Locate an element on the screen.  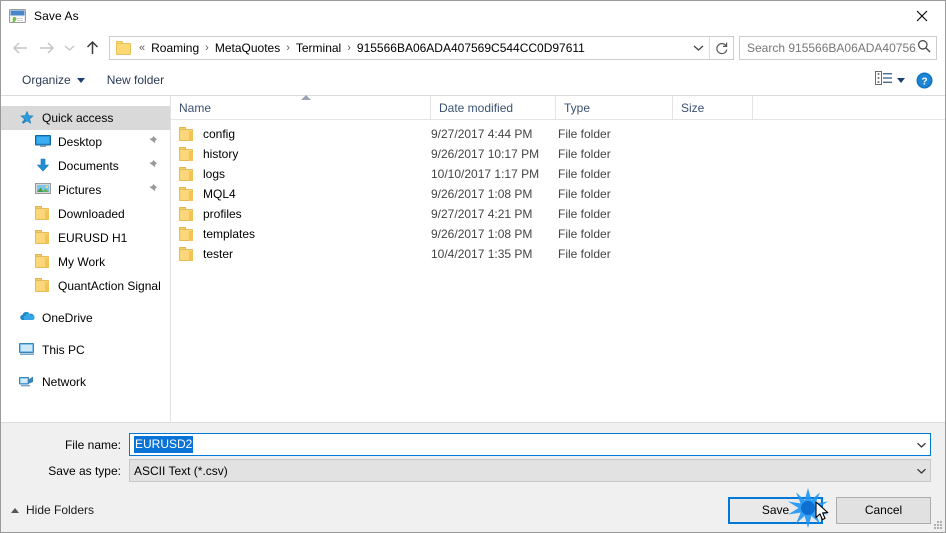
sidebar-item-pictures: Pictures is located at coordinates (85, 190).